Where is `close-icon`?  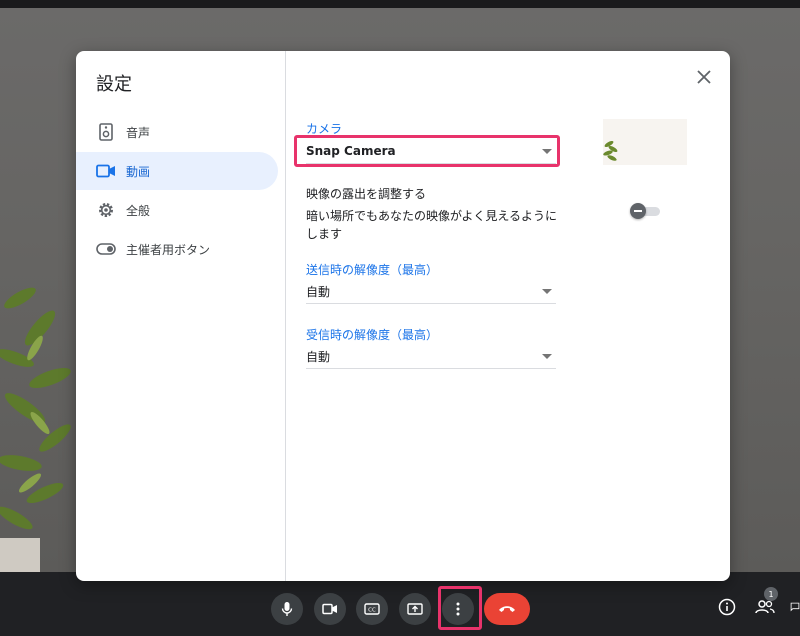
close-icon is located at coordinates (704, 77).